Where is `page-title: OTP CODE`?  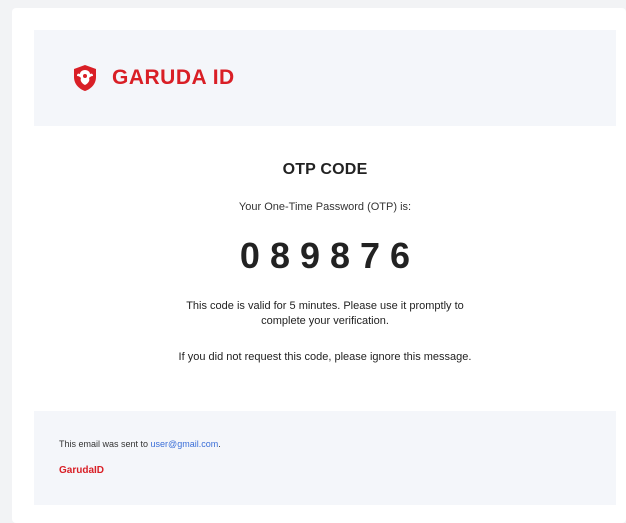
page-title: OTP CODE is located at coordinates (325, 169).